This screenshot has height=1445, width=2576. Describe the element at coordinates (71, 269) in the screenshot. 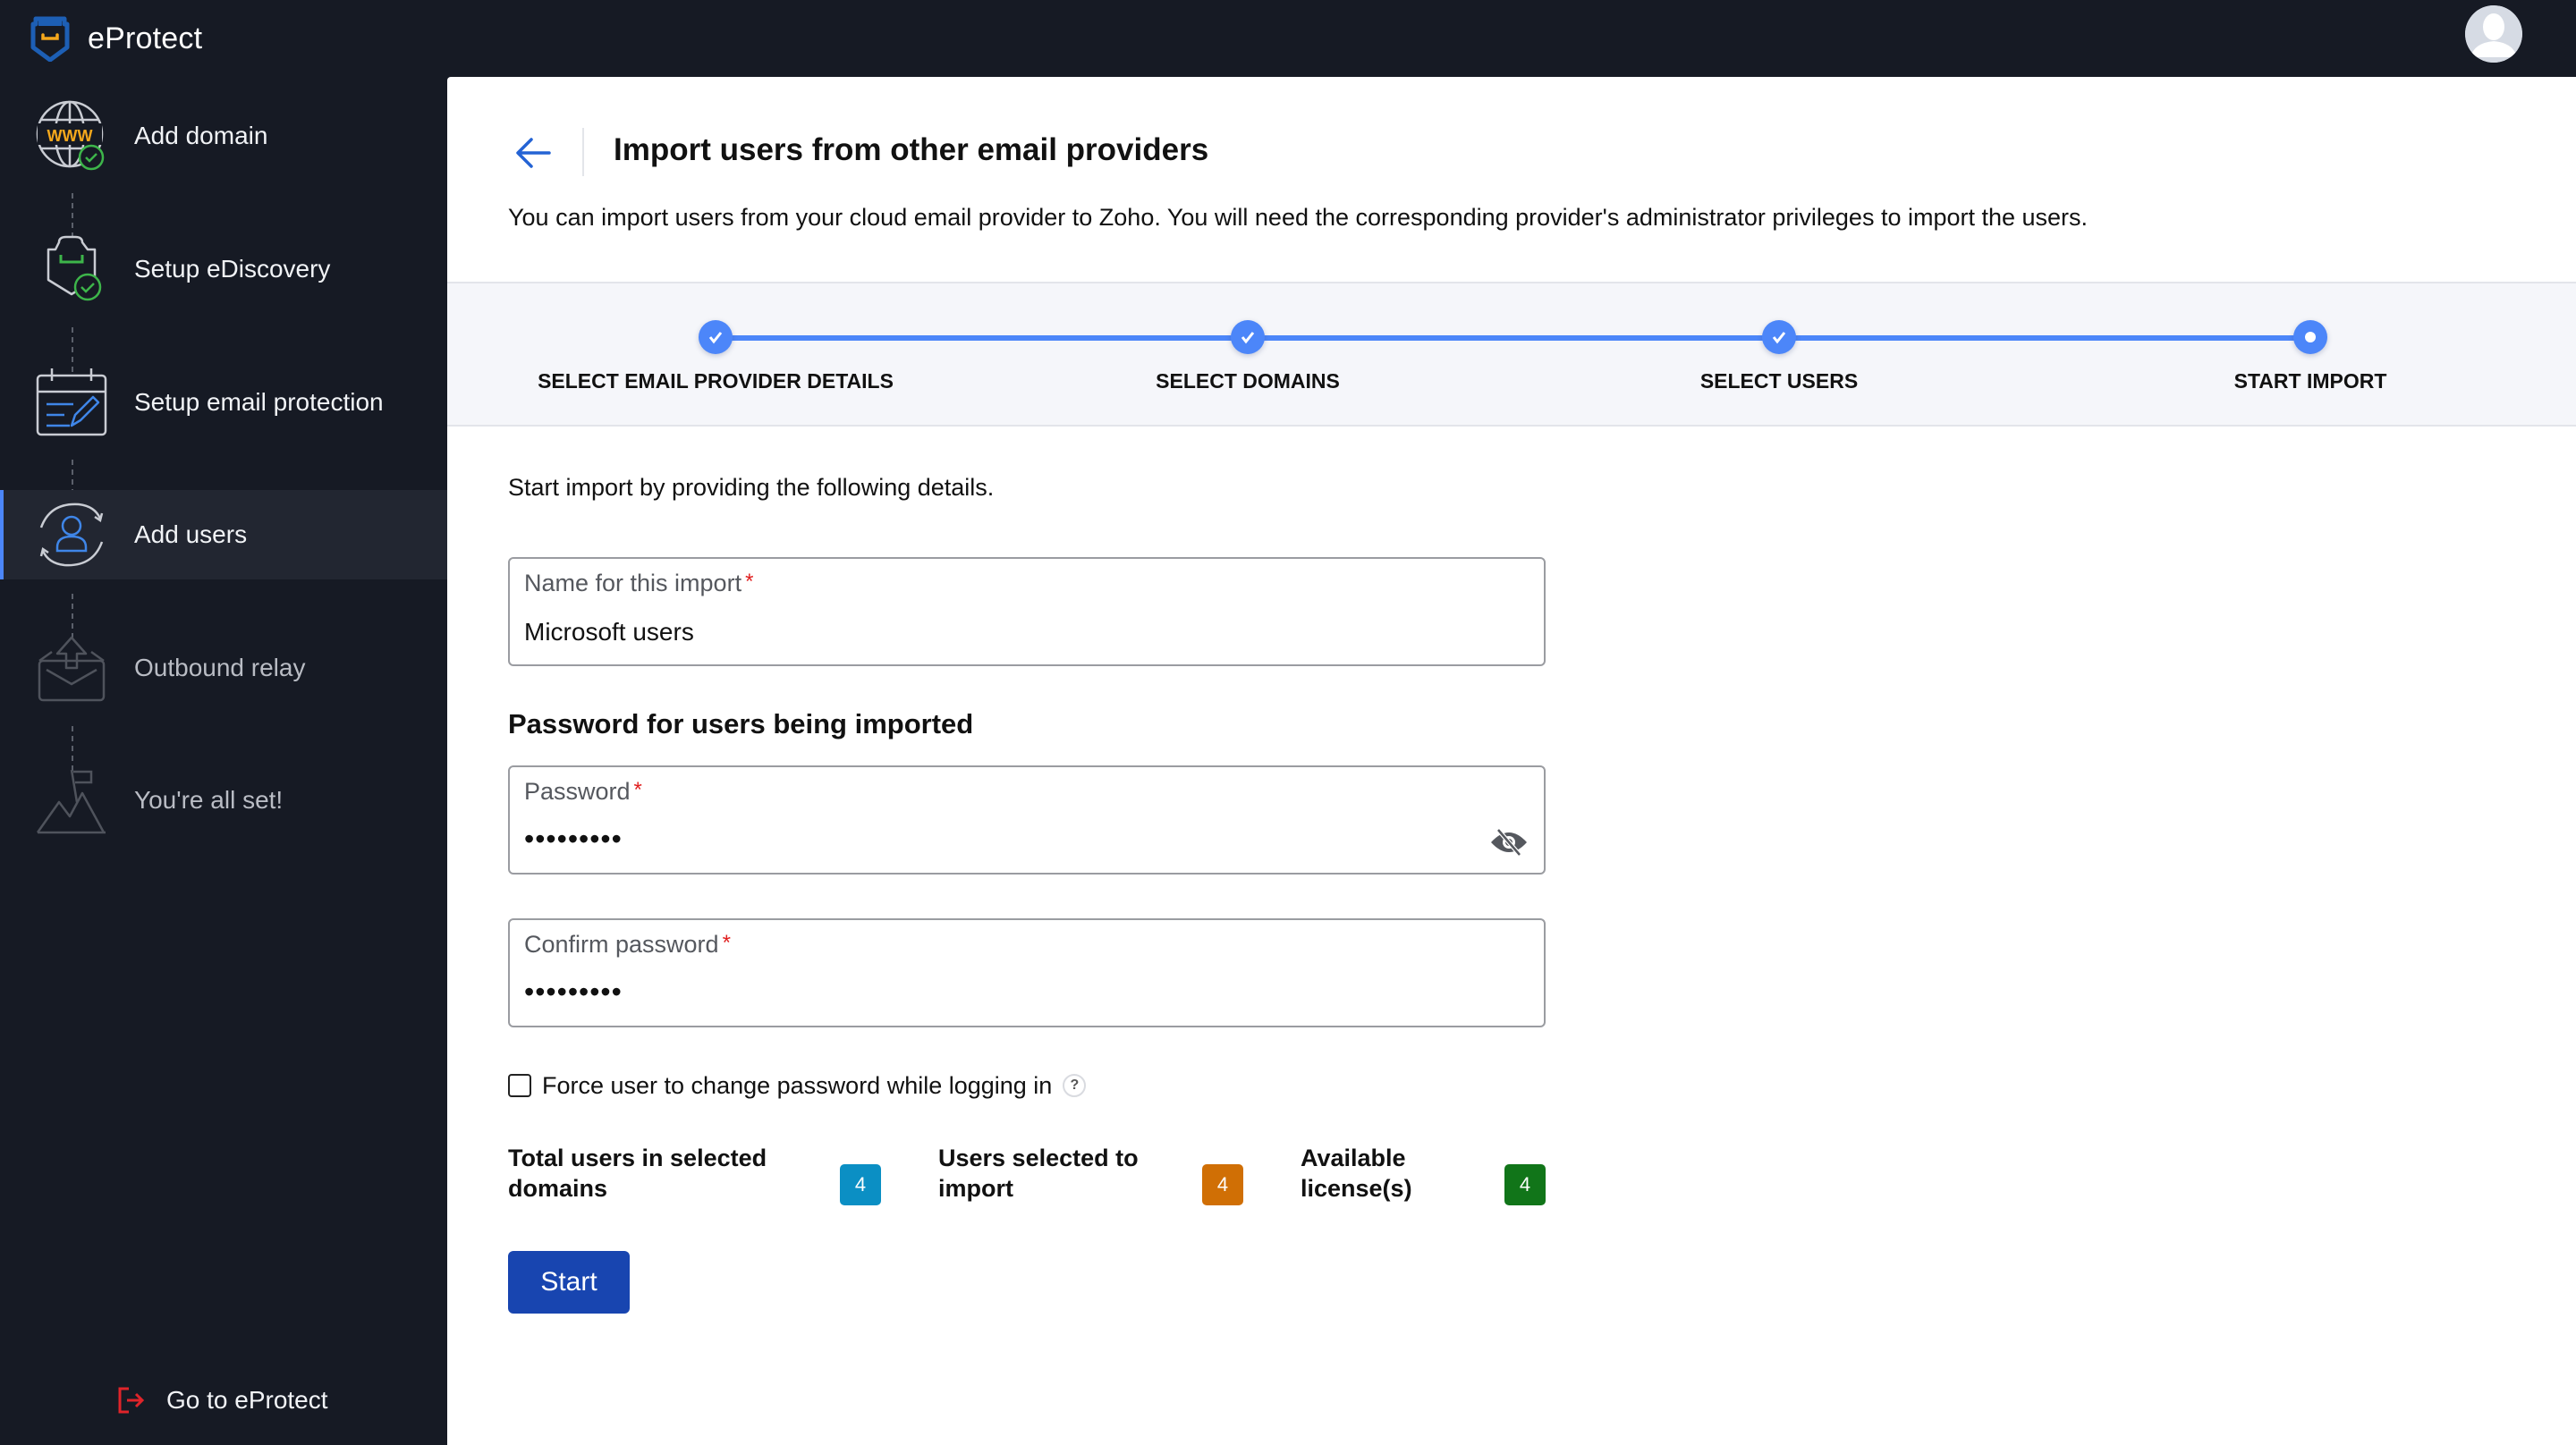

I see `archive-shield-check-icon` at that location.